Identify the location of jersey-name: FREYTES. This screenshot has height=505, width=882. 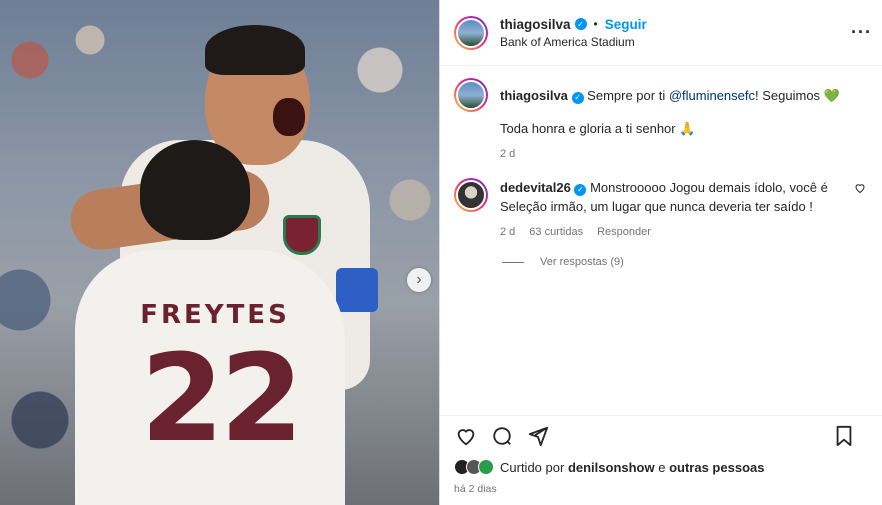
(215, 315).